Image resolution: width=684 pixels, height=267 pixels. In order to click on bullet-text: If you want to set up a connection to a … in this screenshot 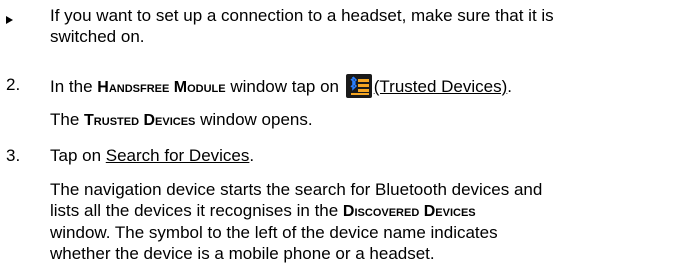, I will do `click(365, 26)`.